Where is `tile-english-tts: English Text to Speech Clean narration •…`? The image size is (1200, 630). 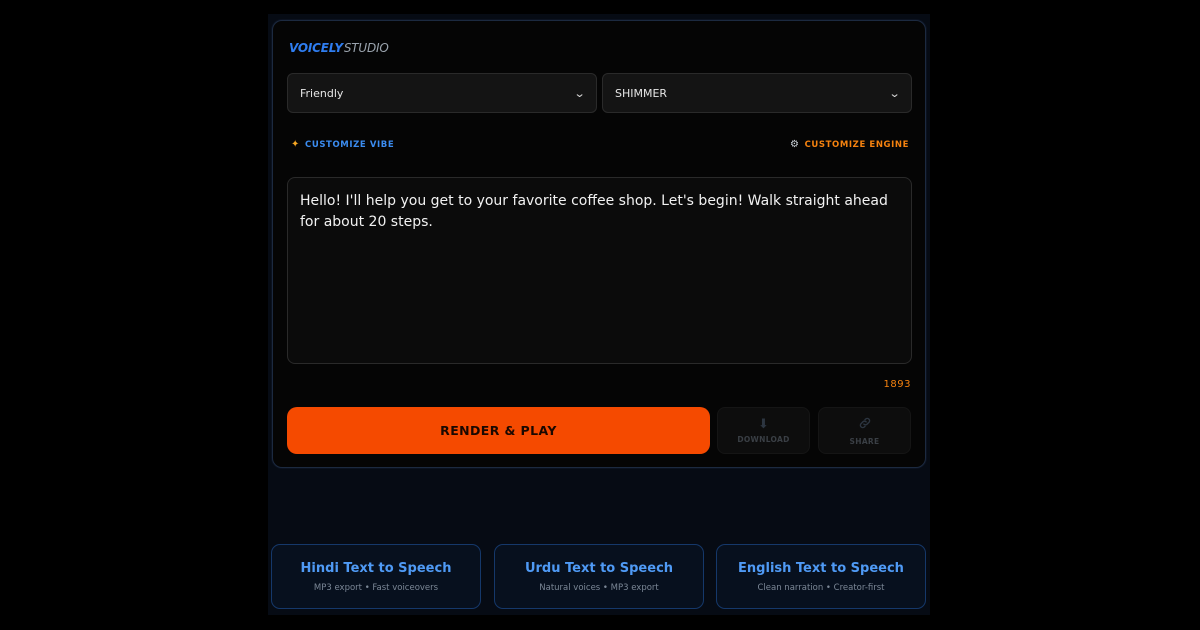
tile-english-tts: English Text to Speech Clean narration •… is located at coordinates (821, 576).